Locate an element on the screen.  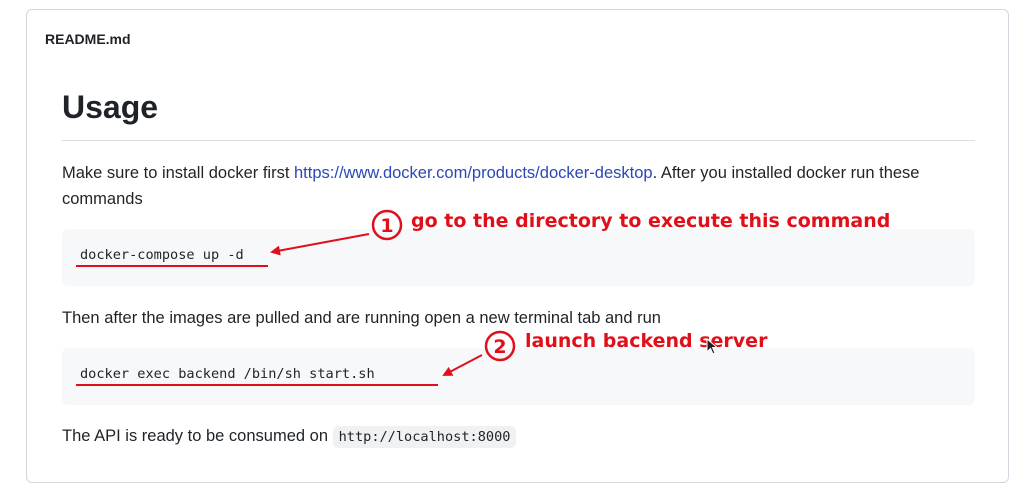
heading-divider is located at coordinates (518, 140).